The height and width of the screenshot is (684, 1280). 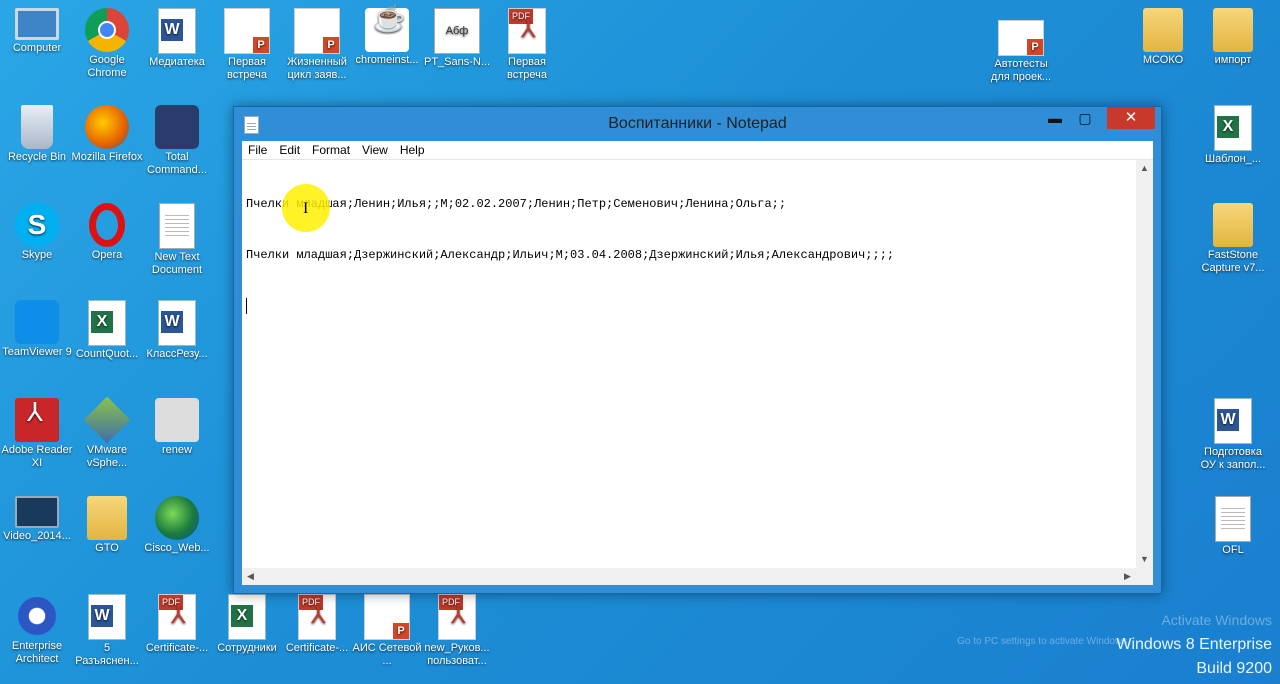 I want to click on firefox-icon, so click(x=107, y=127).